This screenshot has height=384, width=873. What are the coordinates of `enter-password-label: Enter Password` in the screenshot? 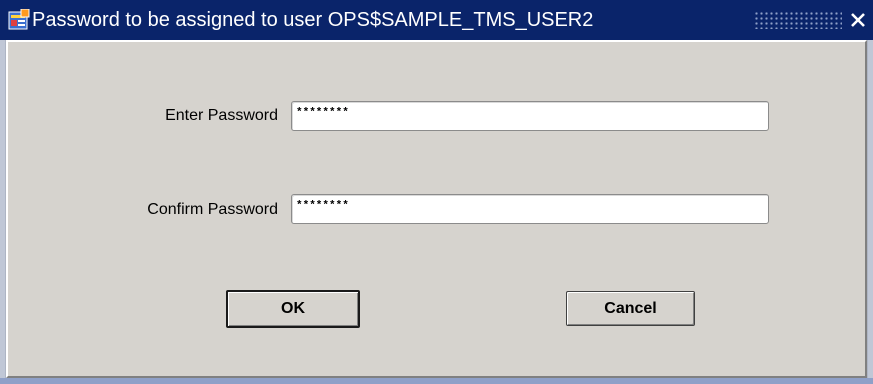 It's located at (221, 115).